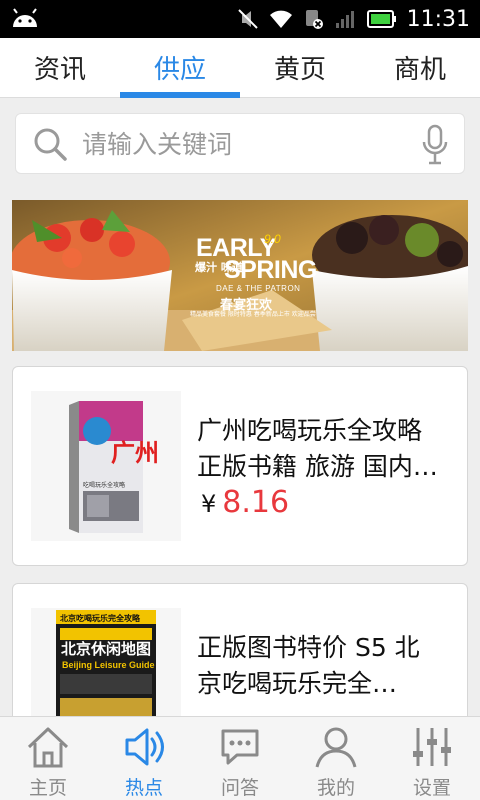 This screenshot has height=800, width=480. I want to click on nav-me: 我的, so click(336, 758).